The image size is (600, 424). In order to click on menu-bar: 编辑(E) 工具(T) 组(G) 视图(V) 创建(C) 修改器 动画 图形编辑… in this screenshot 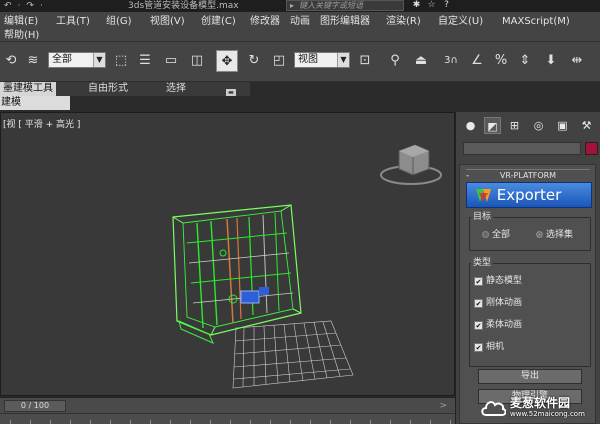, I will do `click(300, 27)`.